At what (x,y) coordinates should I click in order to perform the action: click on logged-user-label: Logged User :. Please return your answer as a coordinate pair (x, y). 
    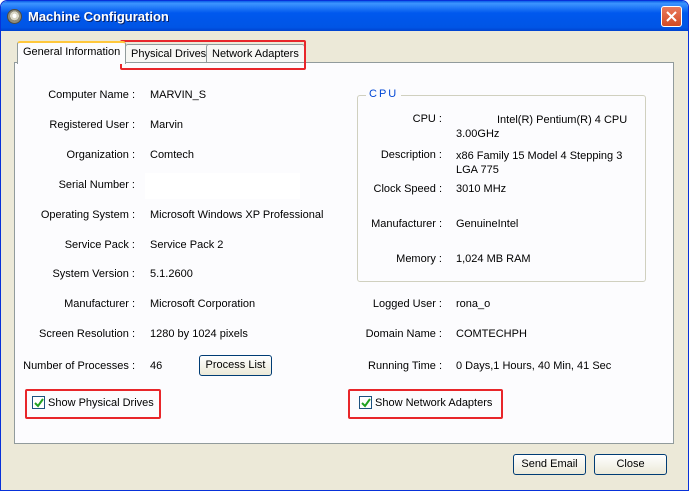
    Looking at the image, I should click on (407, 304).